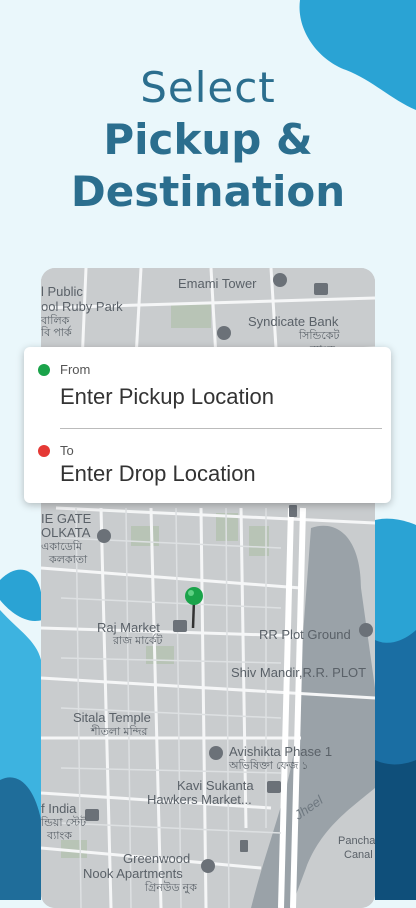  What do you see at coordinates (62, 291) in the screenshot?
I see `map-label-public-school: l Public` at bounding box center [62, 291].